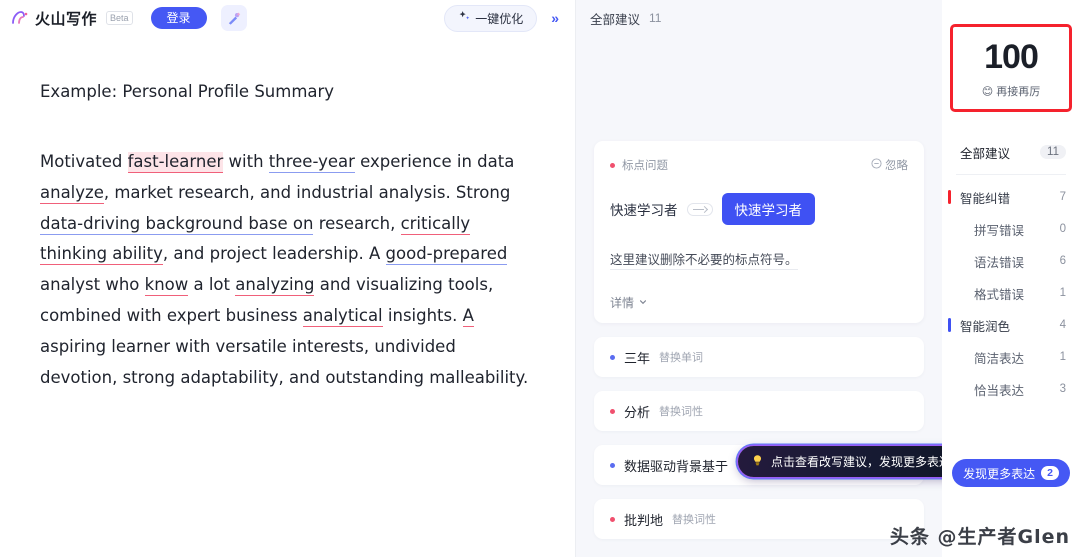 The image size is (1080, 557). I want to click on text-run: analyst who, so click(92, 285).